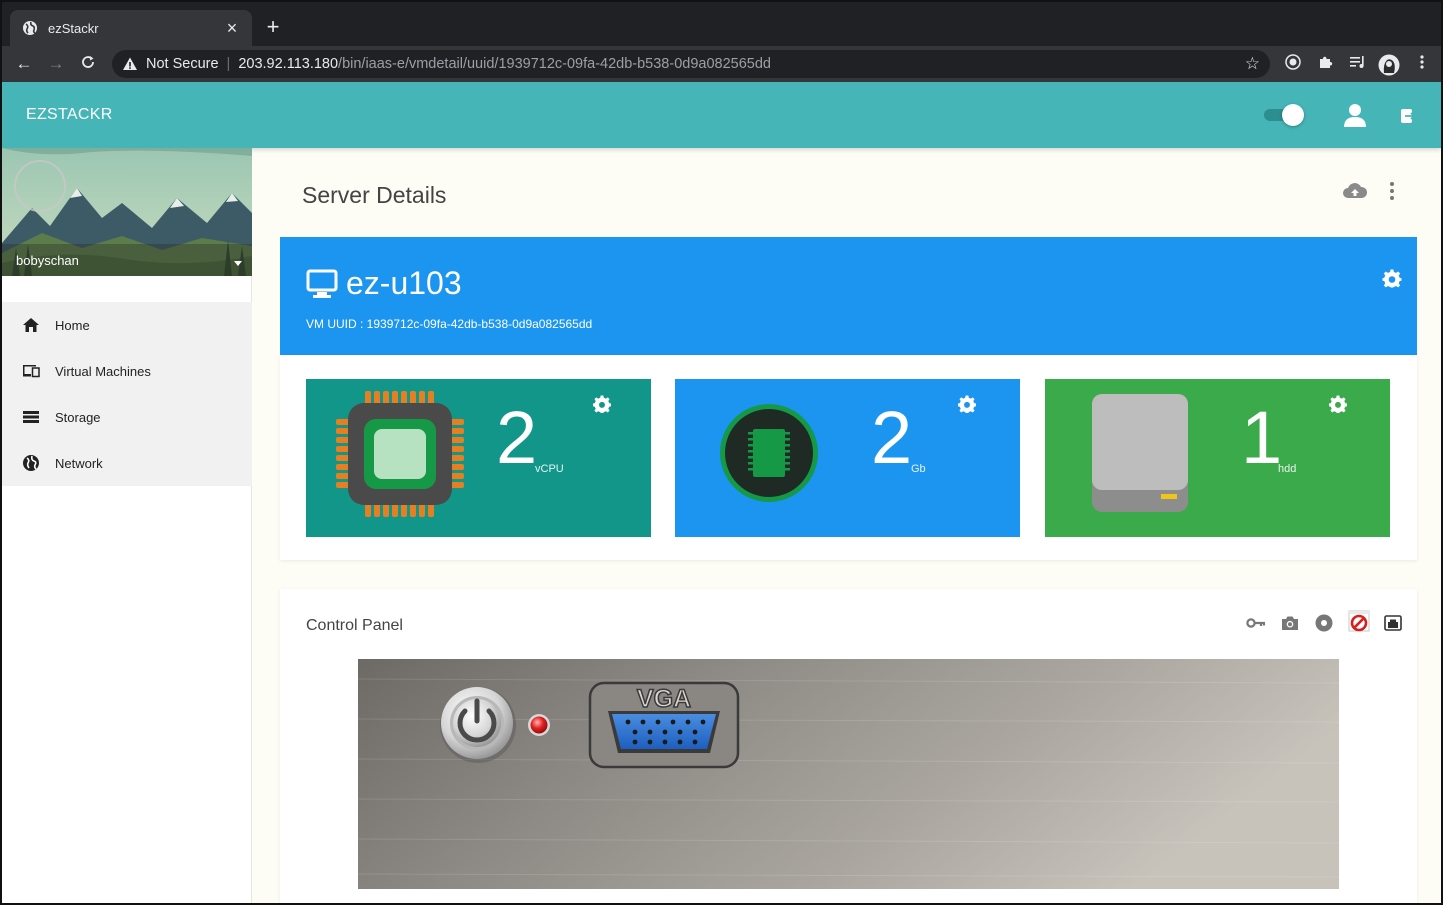  What do you see at coordinates (1355, 115) in the screenshot?
I see `user-account-icon` at bounding box center [1355, 115].